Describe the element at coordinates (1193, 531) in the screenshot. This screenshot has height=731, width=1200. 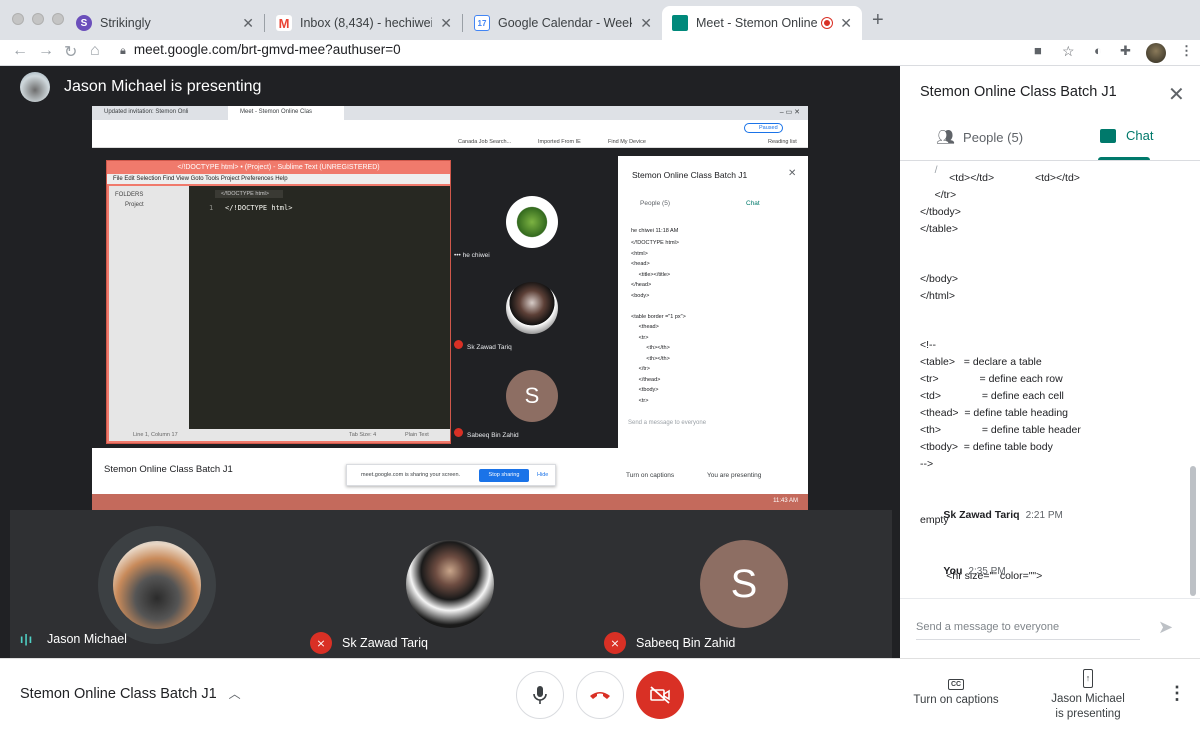
I see `chat-scrollbar` at that location.